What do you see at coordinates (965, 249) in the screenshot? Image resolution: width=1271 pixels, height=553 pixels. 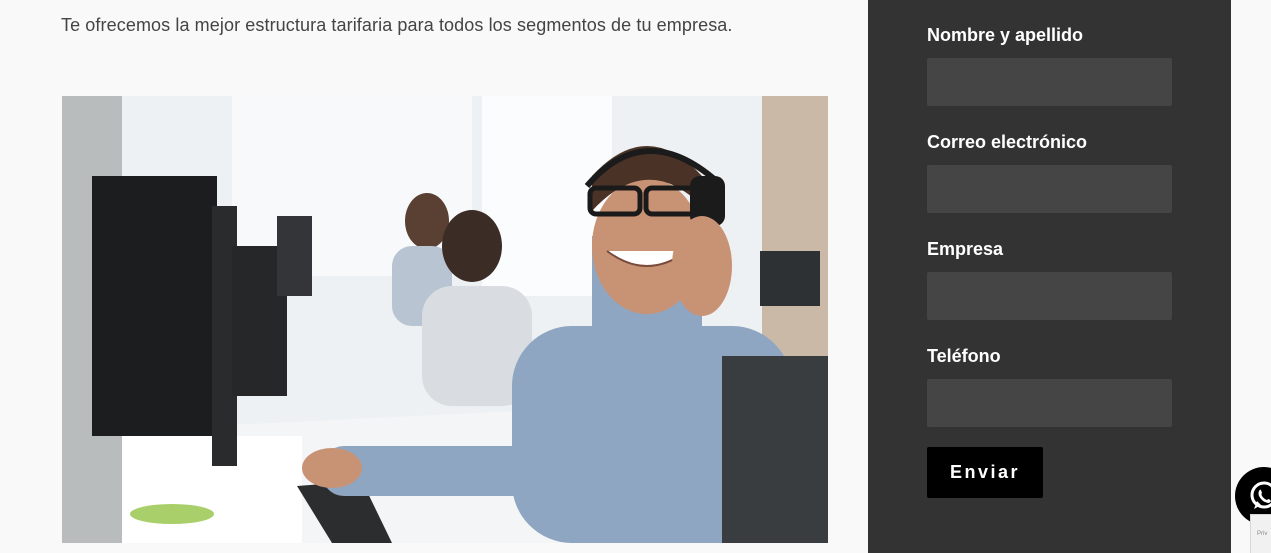 I see `company-label: Empresa` at bounding box center [965, 249].